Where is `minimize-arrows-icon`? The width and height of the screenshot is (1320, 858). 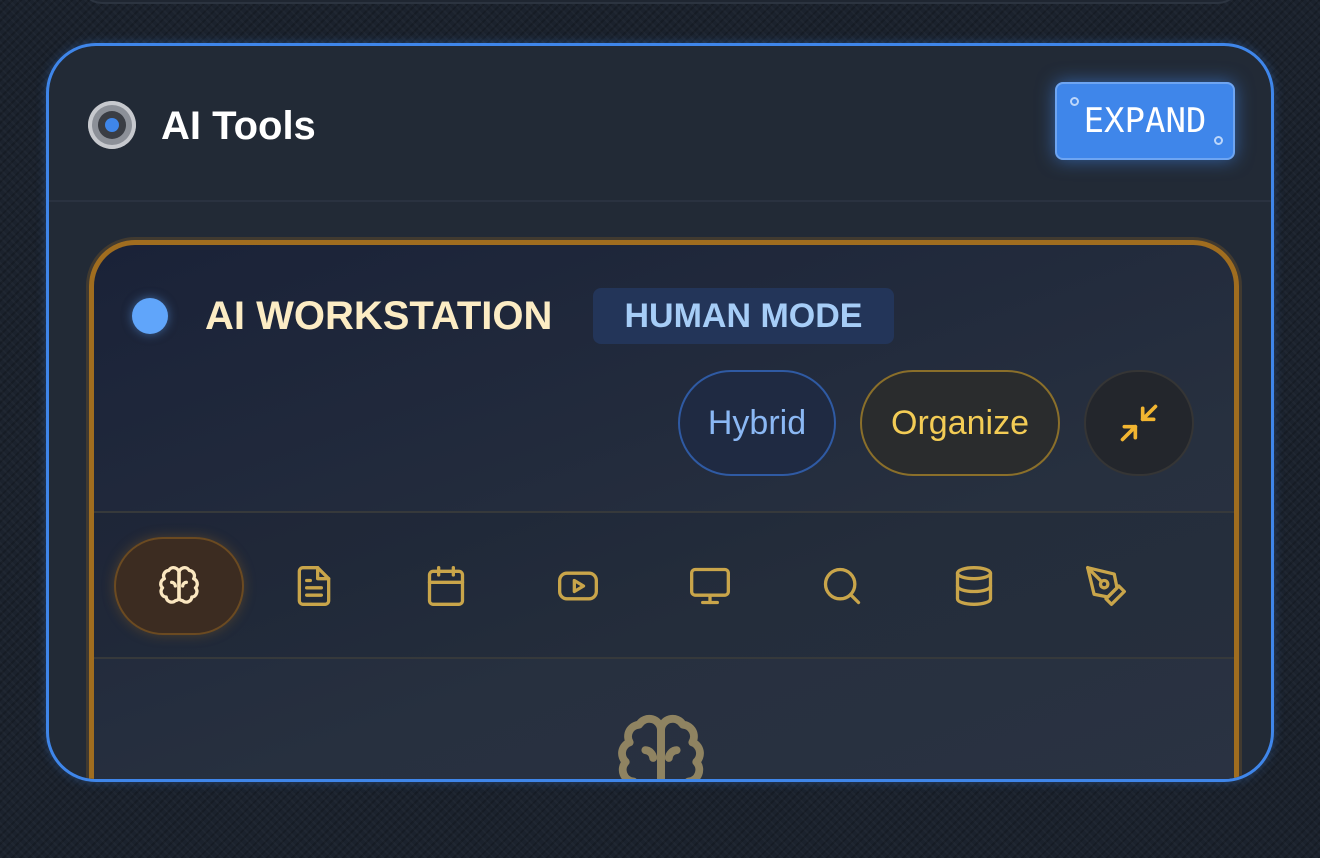
minimize-arrows-icon is located at coordinates (1139, 423).